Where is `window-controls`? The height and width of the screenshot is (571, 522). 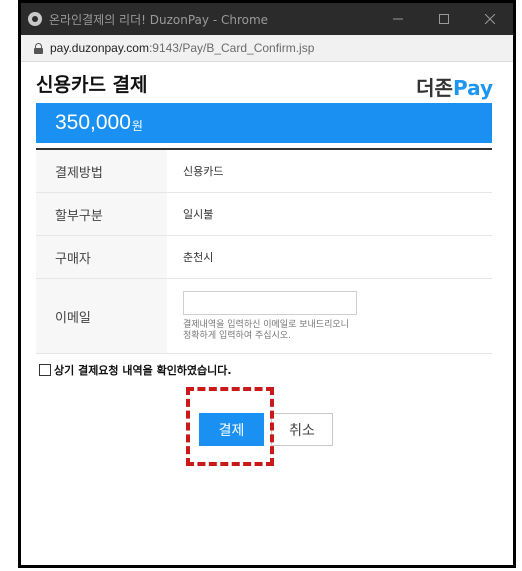
window-controls is located at coordinates (444, 19).